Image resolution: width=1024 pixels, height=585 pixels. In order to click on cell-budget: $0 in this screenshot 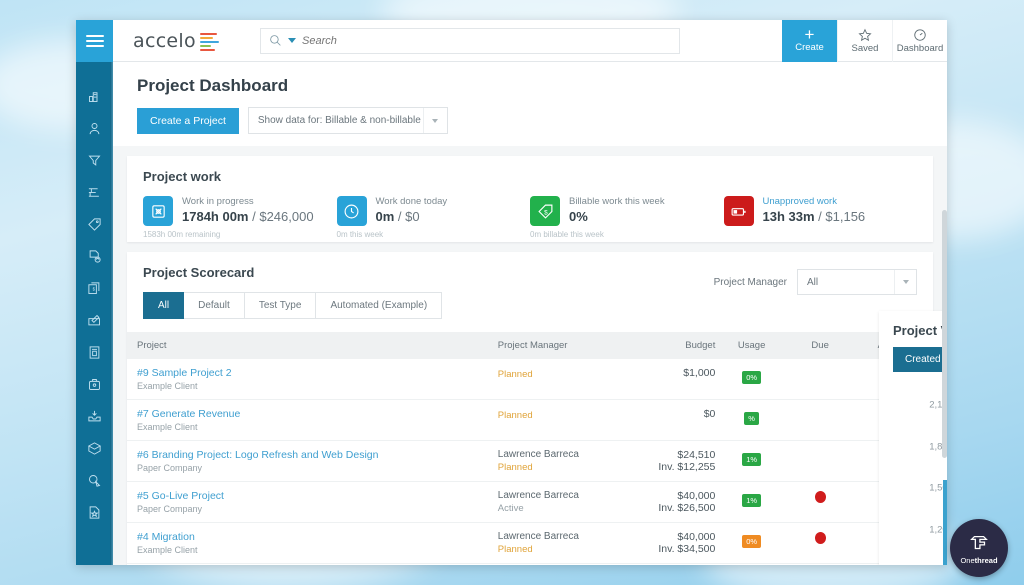, I will do `click(671, 420)`.